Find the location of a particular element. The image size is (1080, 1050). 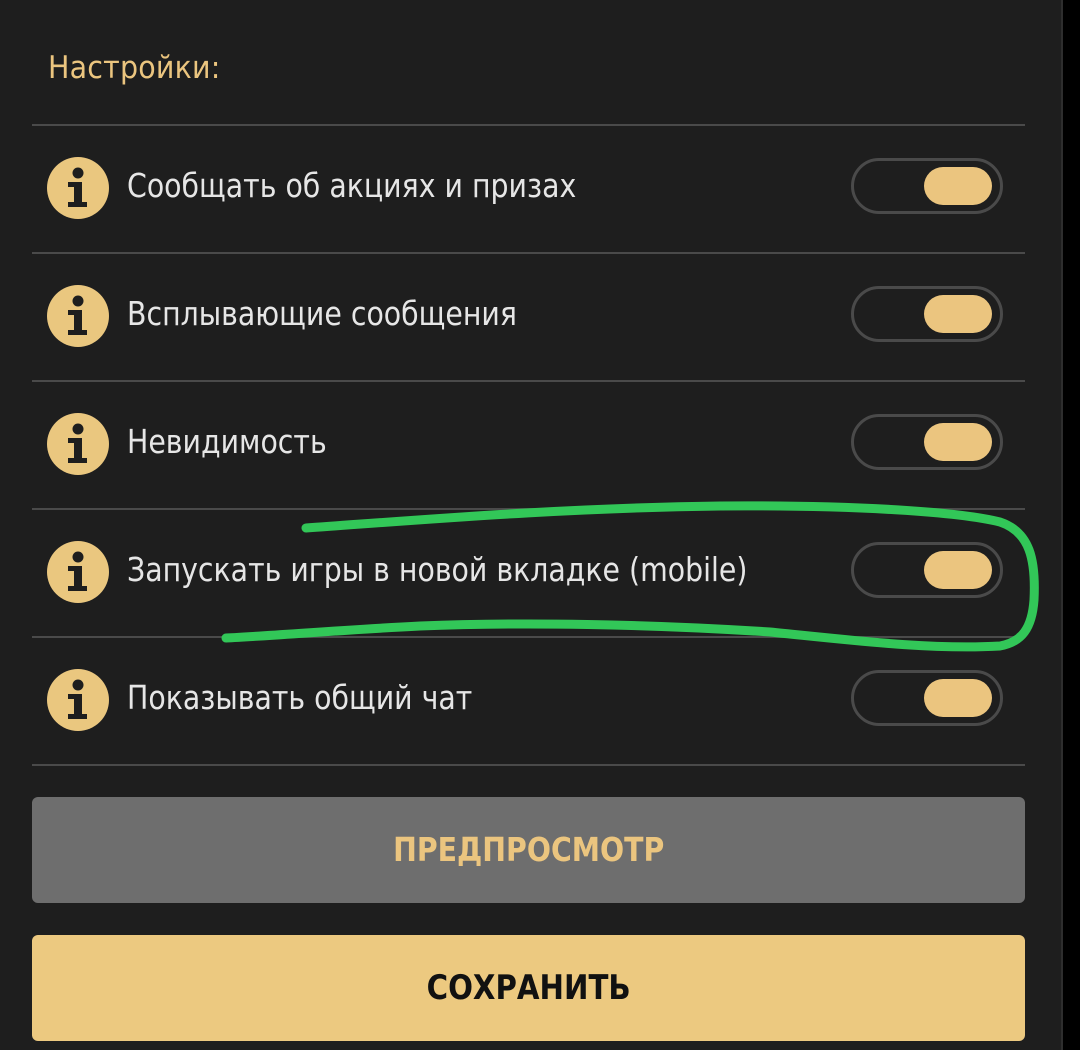

popups-toggle is located at coordinates (927, 314).